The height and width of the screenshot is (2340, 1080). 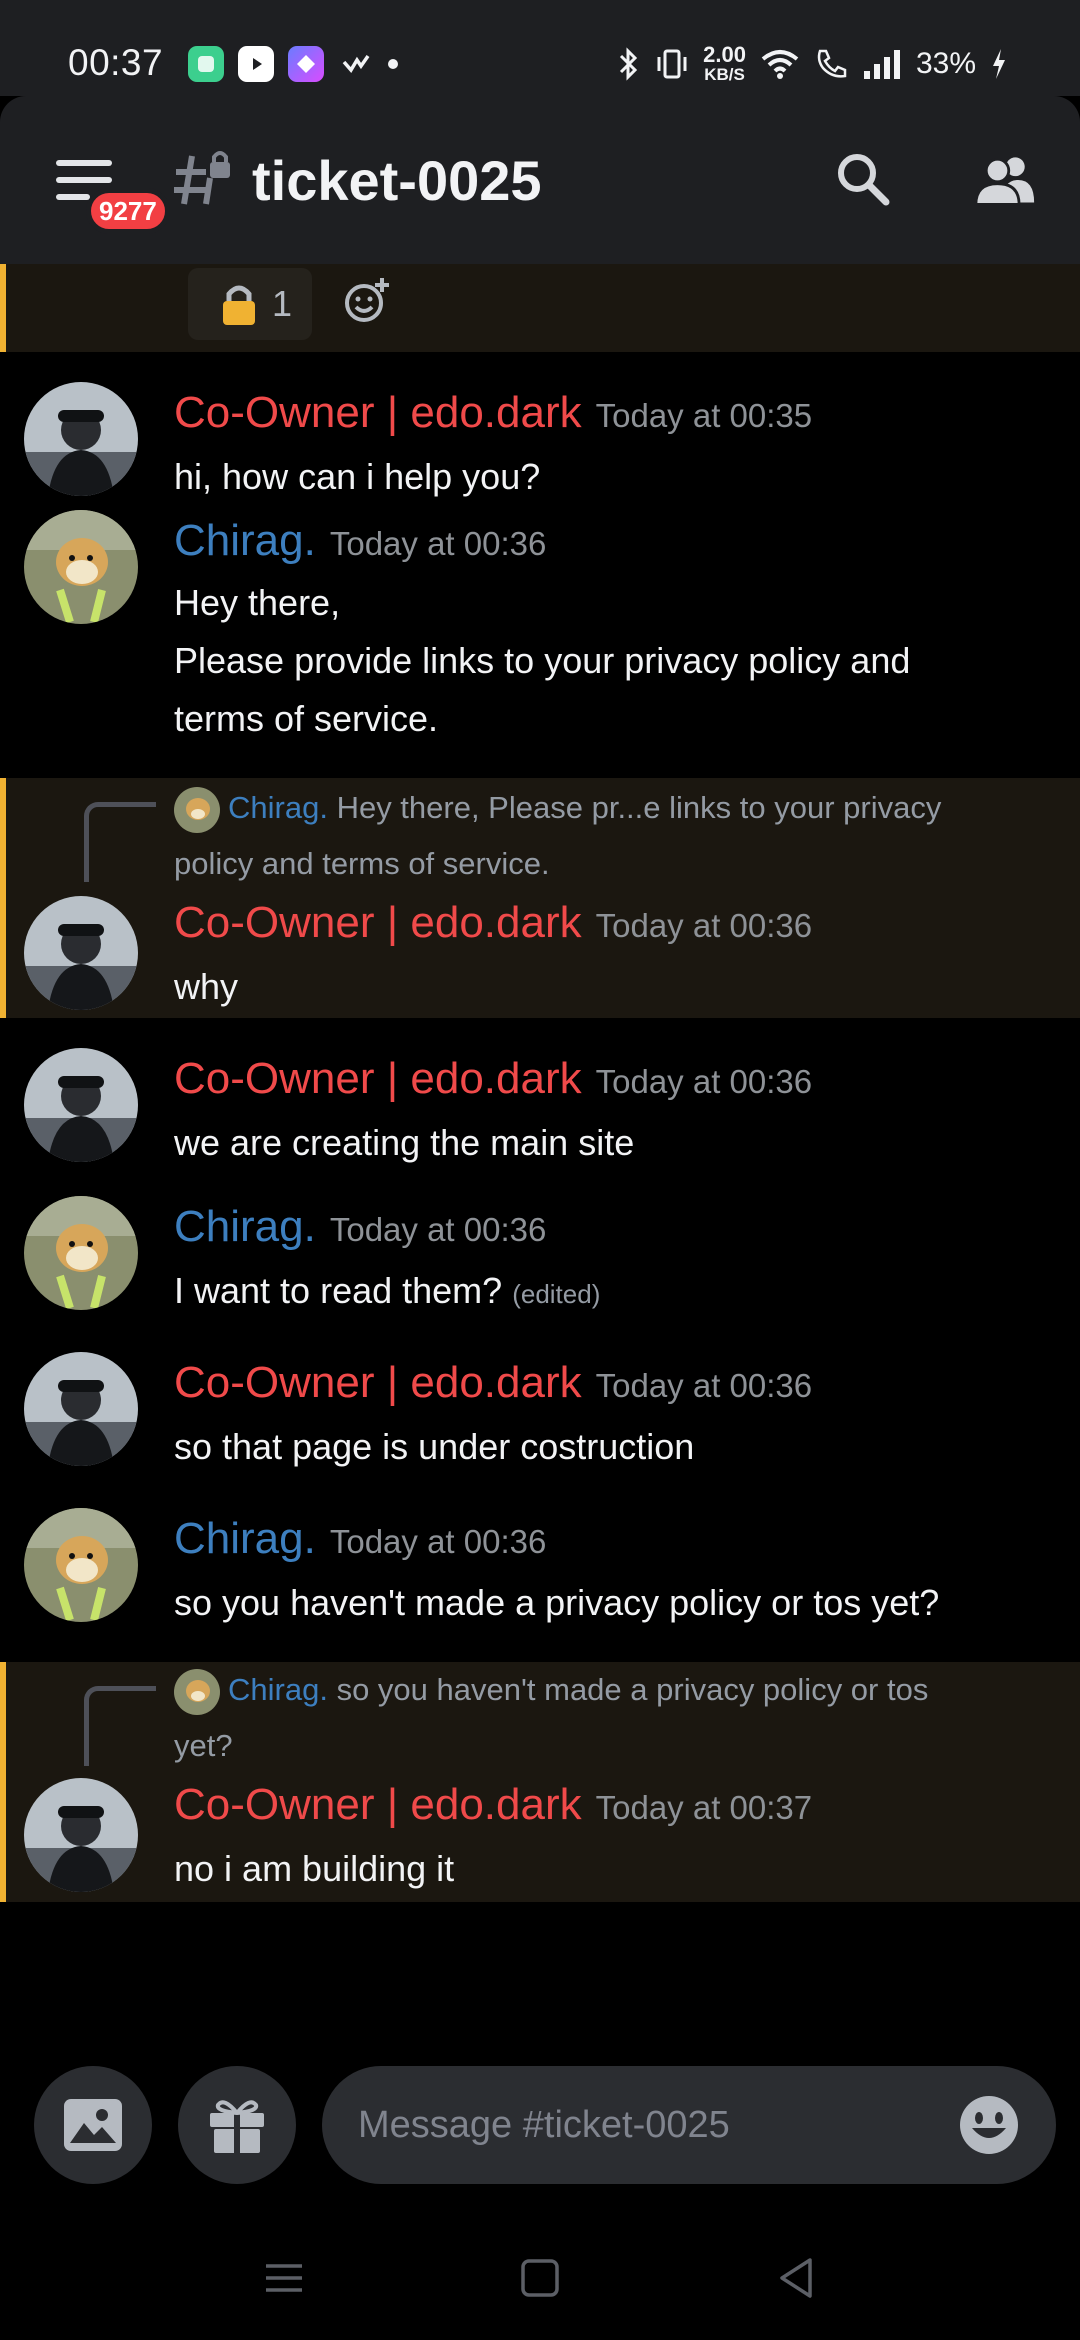 I want to click on edited-label: (edited), so click(x=556, y=1294).